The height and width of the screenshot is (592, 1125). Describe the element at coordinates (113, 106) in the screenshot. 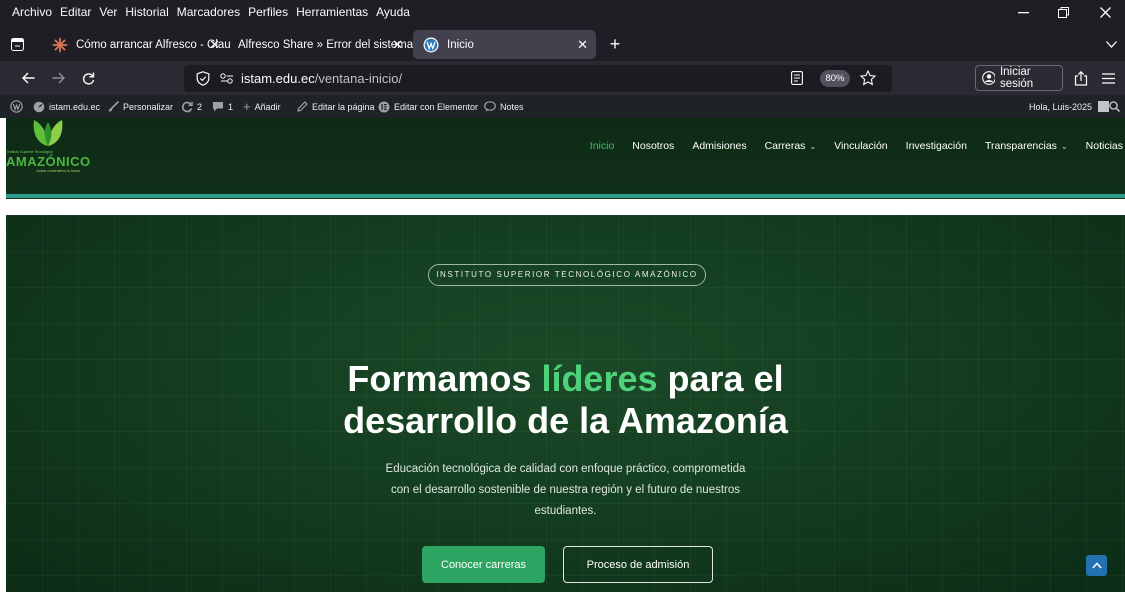

I see `brush-icon` at that location.